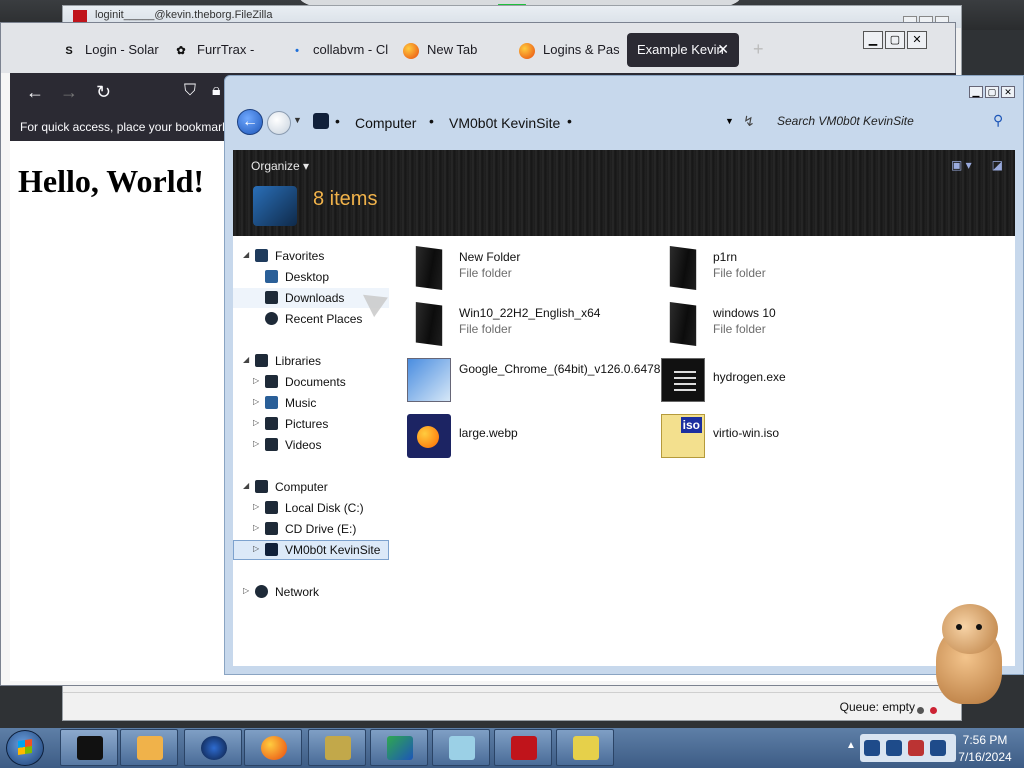 The height and width of the screenshot is (768, 1024). I want to click on taskbar-app-explorer, so click(461, 747).